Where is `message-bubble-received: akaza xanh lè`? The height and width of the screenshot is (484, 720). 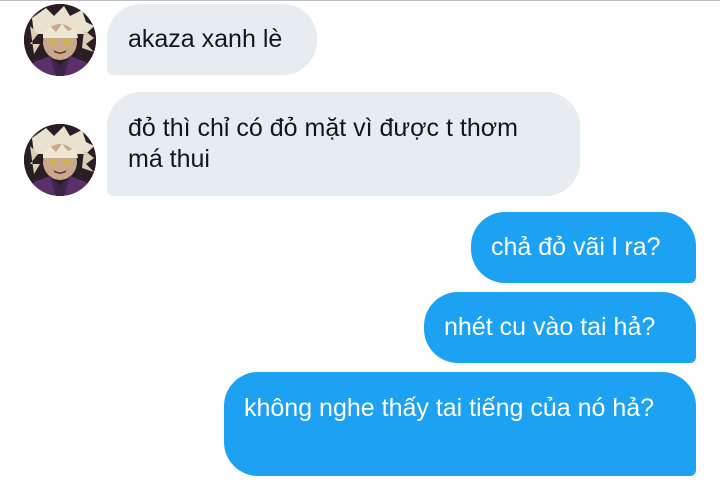 message-bubble-received: akaza xanh lè is located at coordinates (212, 39).